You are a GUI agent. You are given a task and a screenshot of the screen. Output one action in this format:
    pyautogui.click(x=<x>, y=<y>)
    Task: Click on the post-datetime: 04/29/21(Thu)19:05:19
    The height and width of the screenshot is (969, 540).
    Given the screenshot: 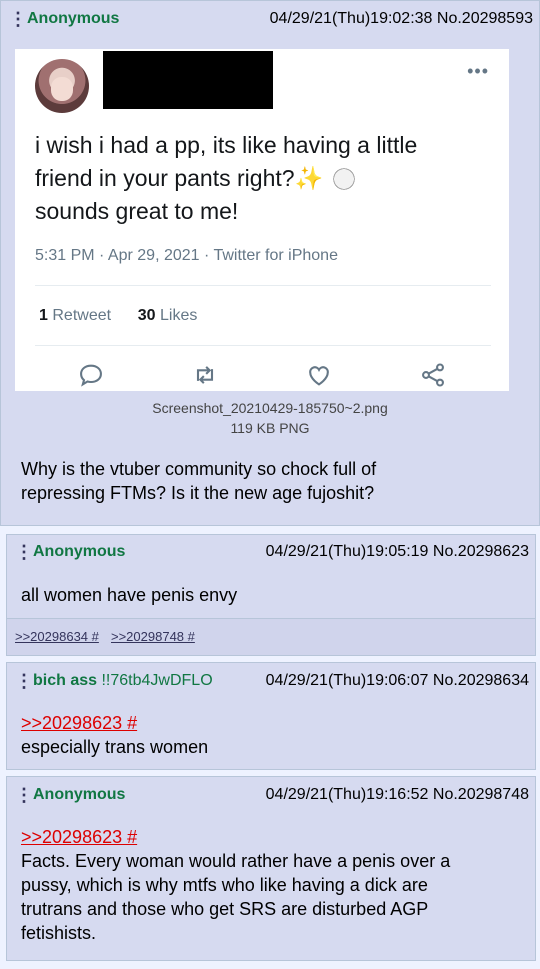 What is the action you would take?
    pyautogui.click(x=347, y=551)
    